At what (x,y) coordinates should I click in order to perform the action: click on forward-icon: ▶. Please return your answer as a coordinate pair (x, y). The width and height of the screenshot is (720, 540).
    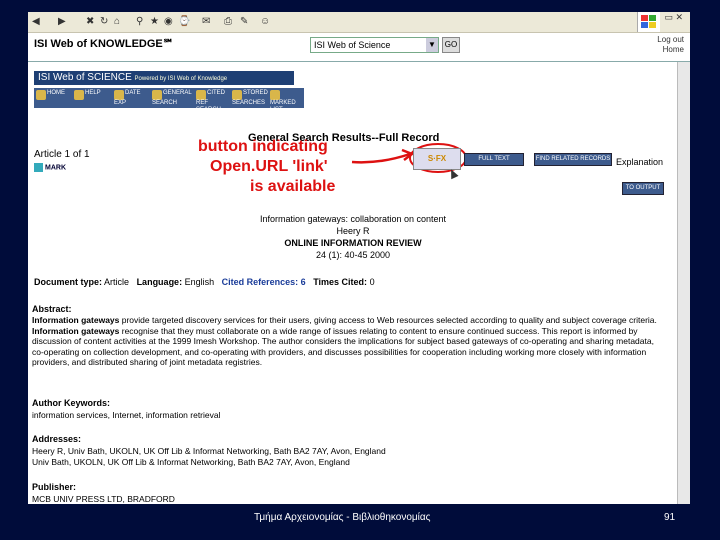
    Looking at the image, I should click on (62, 21).